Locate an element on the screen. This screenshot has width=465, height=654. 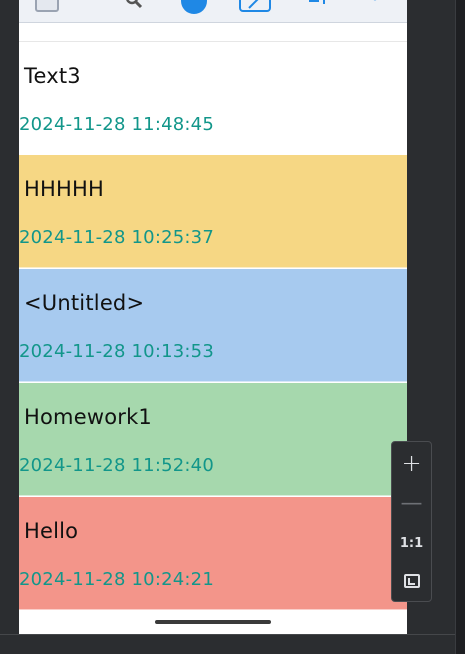
search-icon is located at coordinates (134, 6).